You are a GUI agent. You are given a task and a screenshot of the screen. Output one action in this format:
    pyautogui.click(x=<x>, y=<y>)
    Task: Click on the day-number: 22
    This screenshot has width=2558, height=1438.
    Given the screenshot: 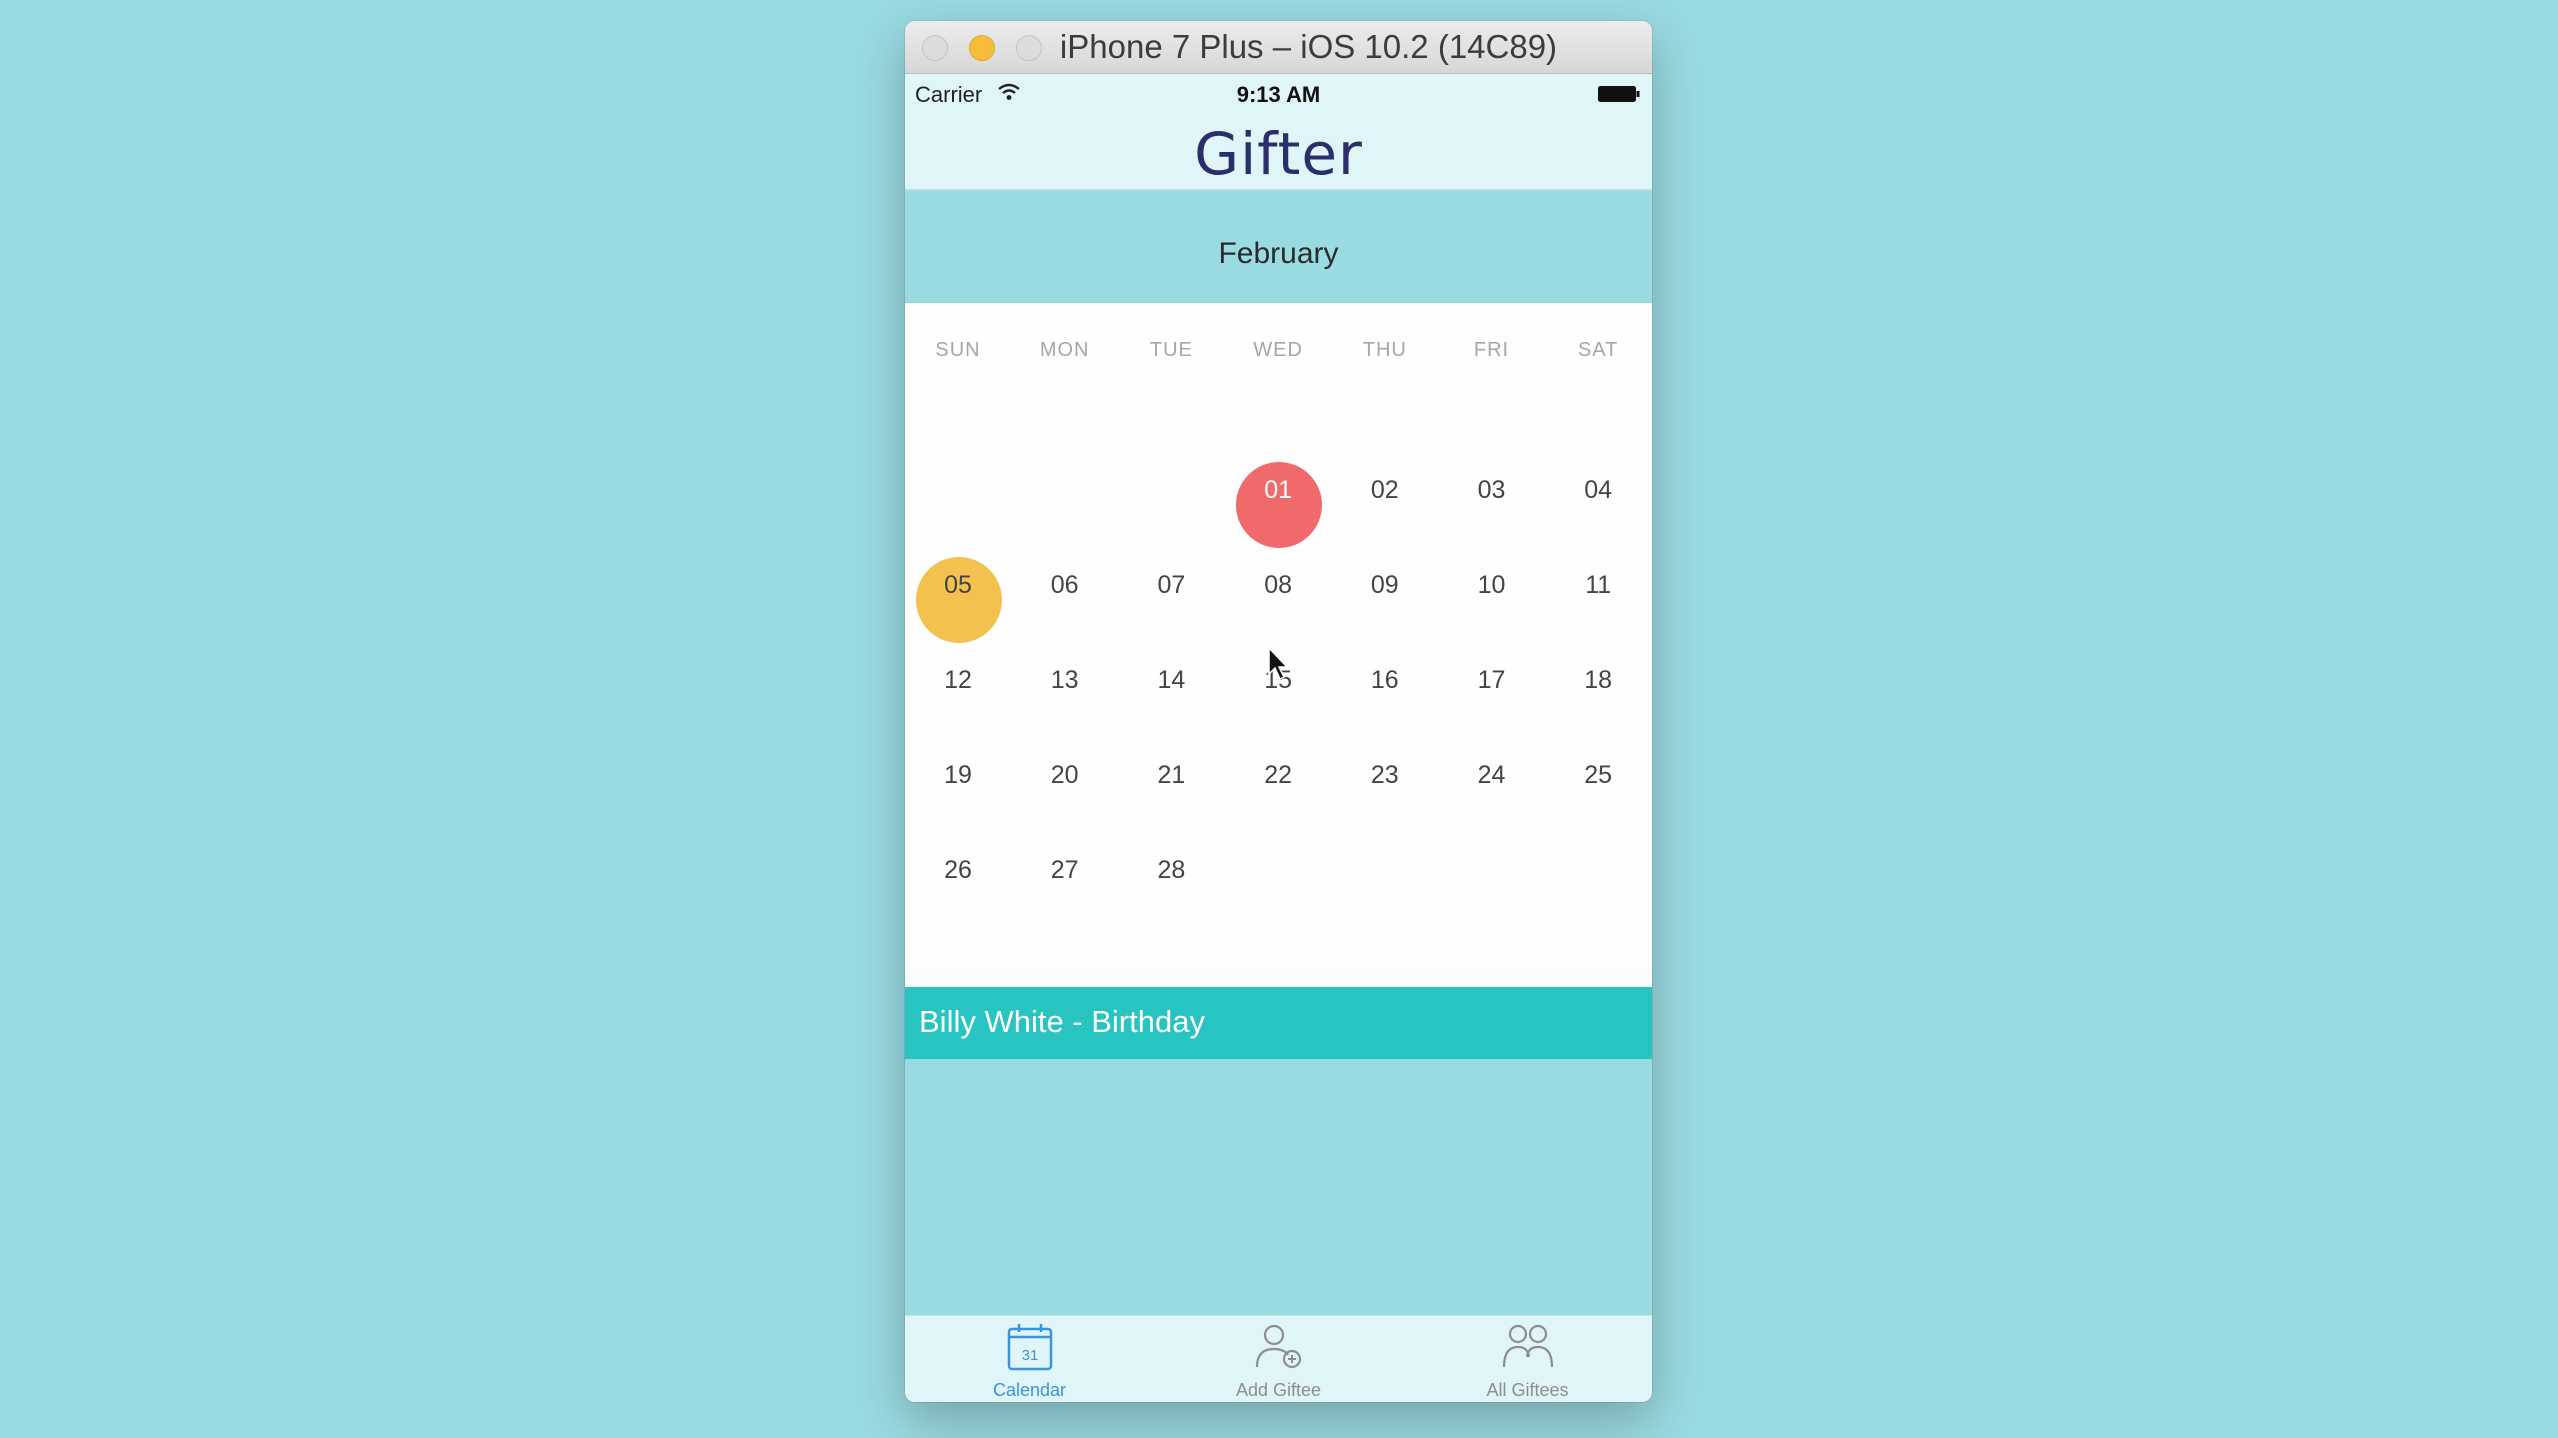 What is the action you would take?
    pyautogui.click(x=1278, y=775)
    